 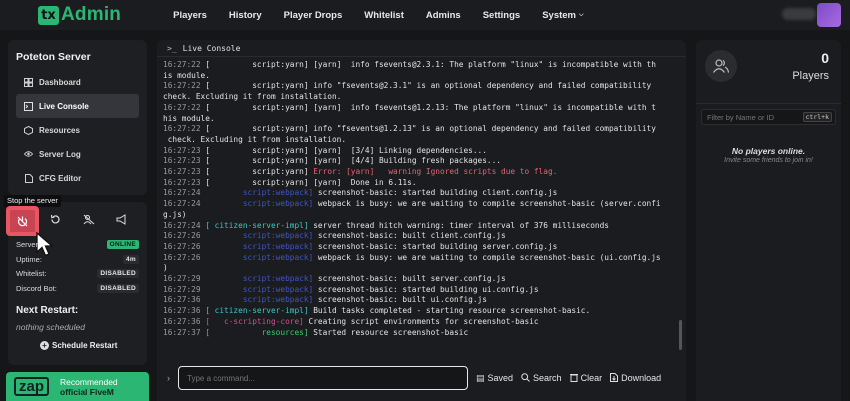 What do you see at coordinates (32, 386) in the screenshot?
I see `zap-logo: zap` at bounding box center [32, 386].